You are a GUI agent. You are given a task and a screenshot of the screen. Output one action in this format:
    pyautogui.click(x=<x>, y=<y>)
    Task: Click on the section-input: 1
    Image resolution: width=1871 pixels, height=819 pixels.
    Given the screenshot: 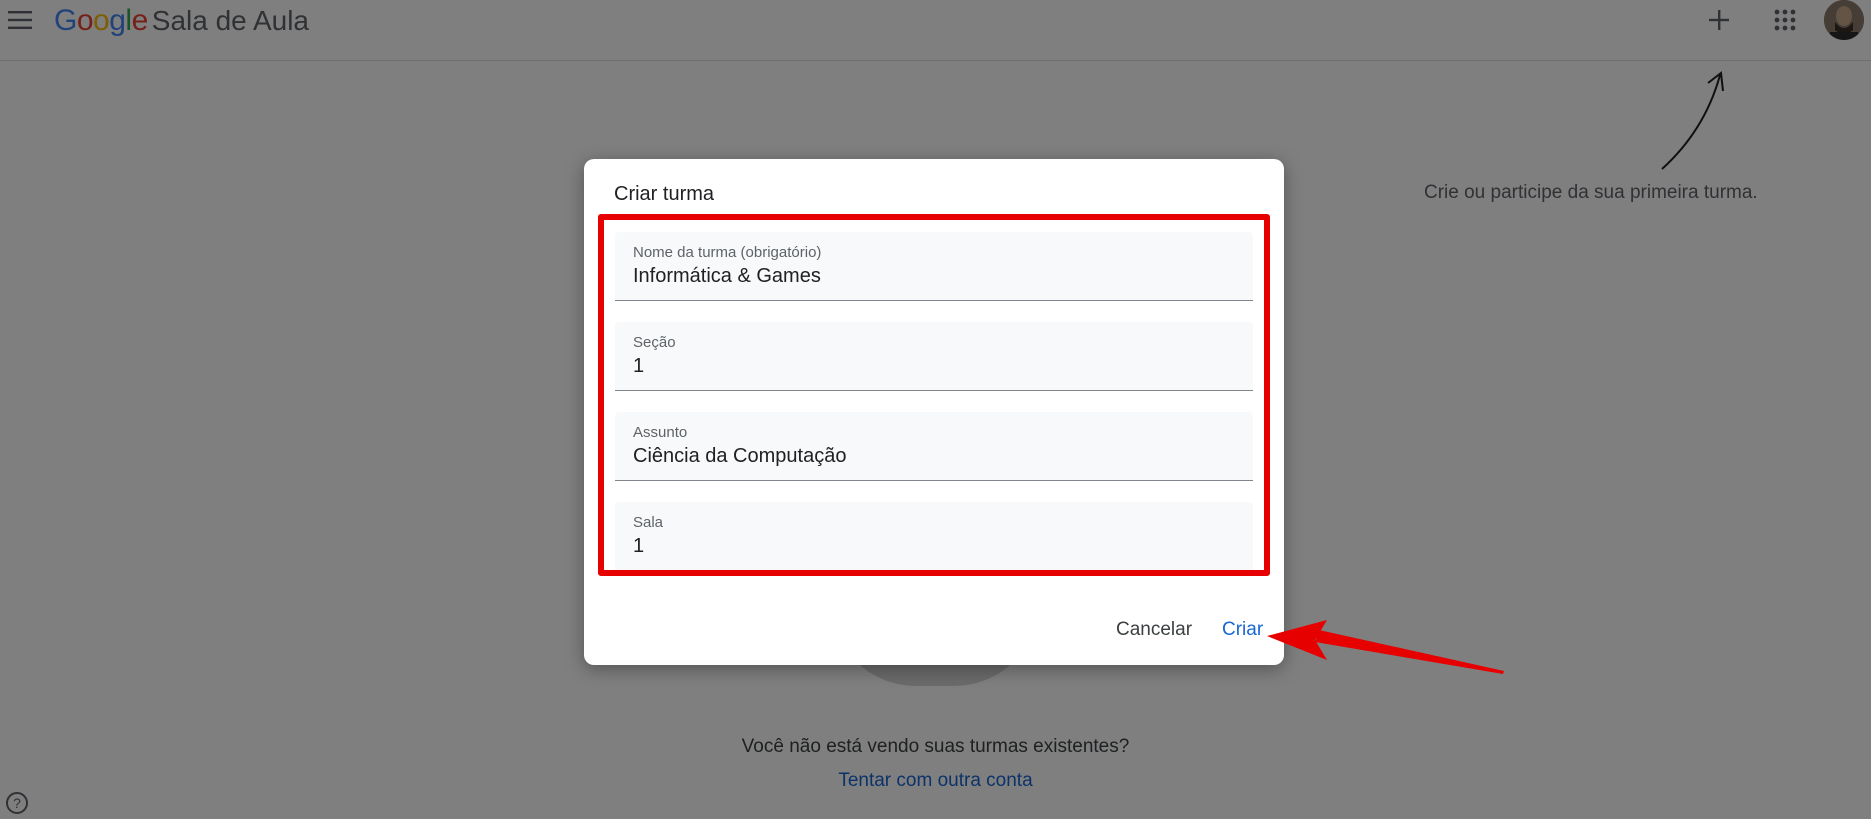 What is the action you would take?
    pyautogui.click(x=638, y=366)
    